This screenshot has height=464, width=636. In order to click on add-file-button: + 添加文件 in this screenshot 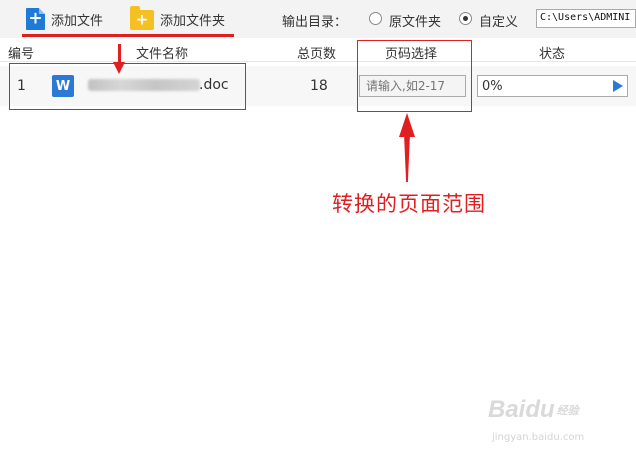, I will do `click(64, 19)`.